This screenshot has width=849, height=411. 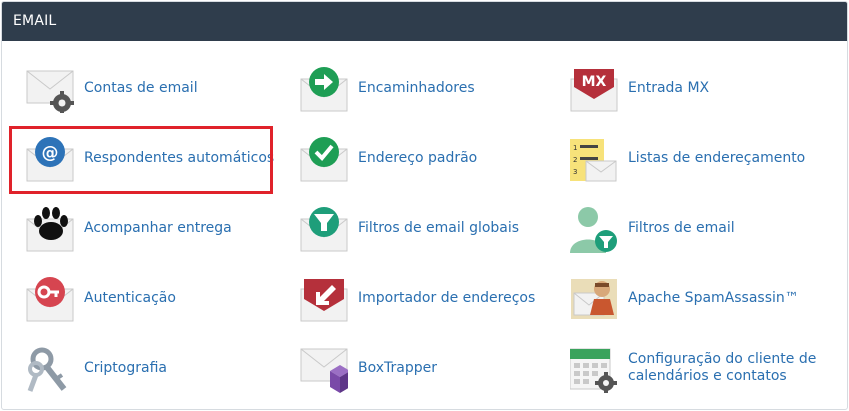 I want to click on boxtrapper-label: BoxTrapper, so click(x=397, y=368).